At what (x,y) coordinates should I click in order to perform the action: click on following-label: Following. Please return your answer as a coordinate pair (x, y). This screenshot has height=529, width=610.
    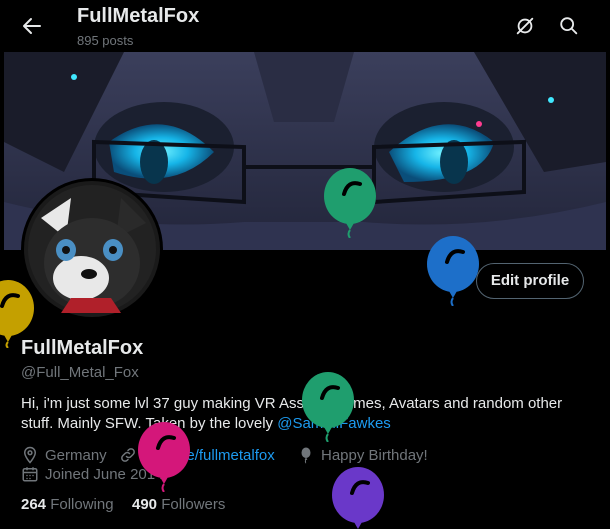
    Looking at the image, I should click on (82, 504).